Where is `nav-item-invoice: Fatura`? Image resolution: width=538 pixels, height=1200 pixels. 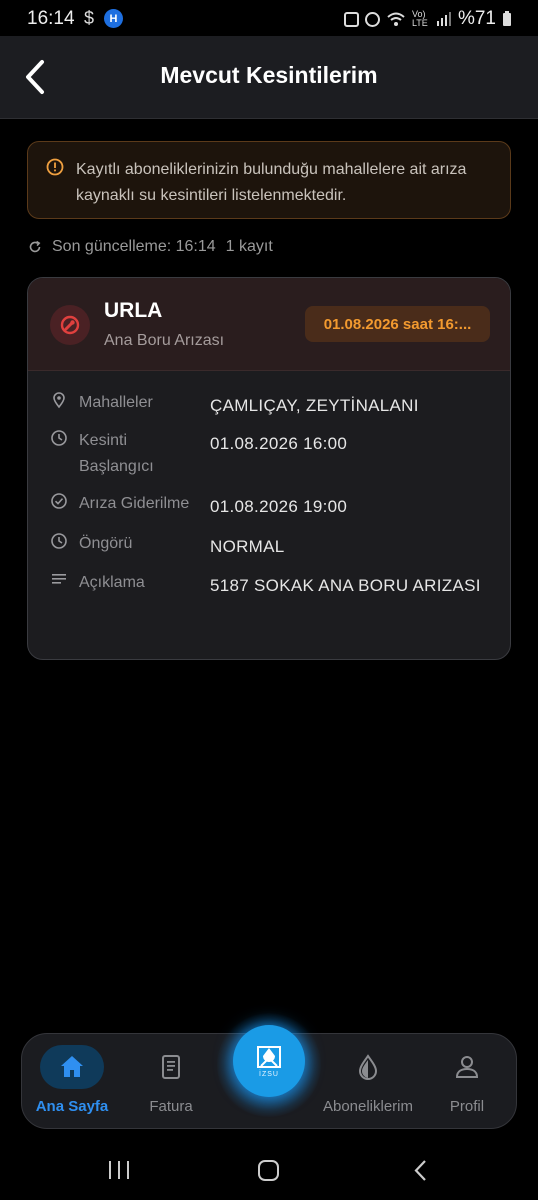
nav-item-invoice: Fatura is located at coordinates (171, 1082).